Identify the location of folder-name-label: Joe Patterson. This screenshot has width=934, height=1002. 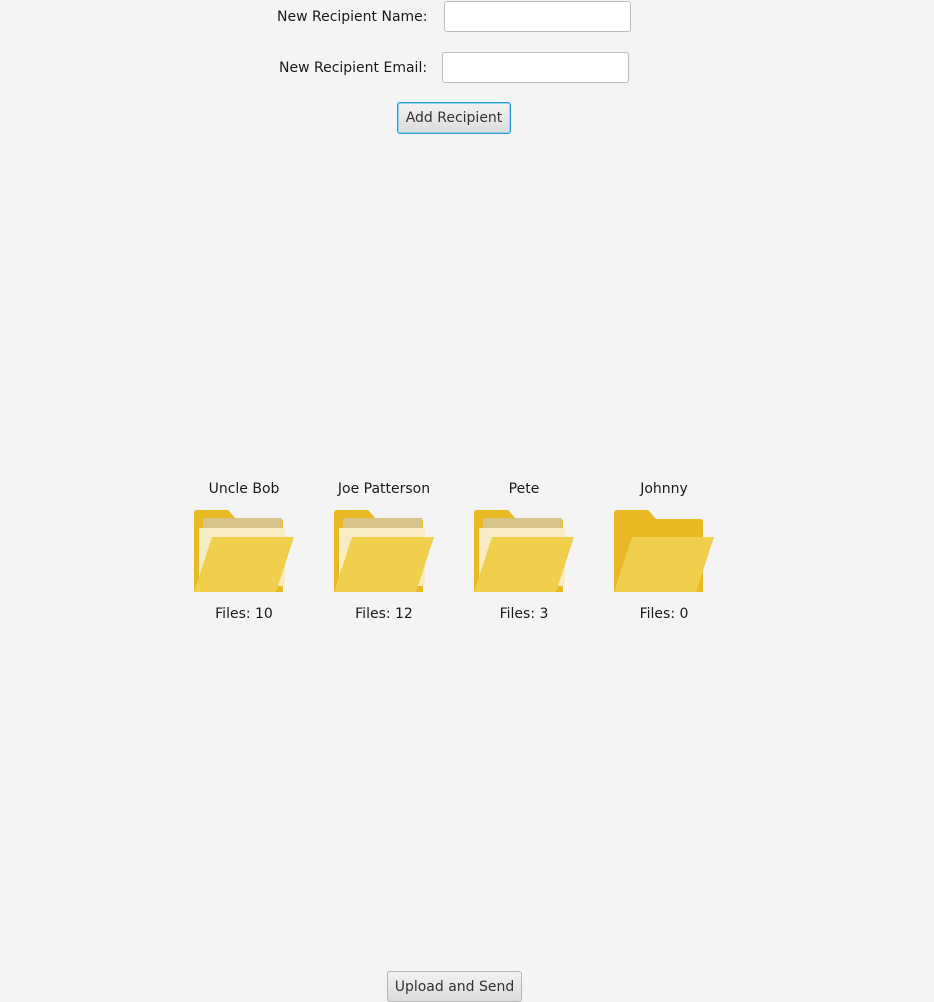
(384, 489).